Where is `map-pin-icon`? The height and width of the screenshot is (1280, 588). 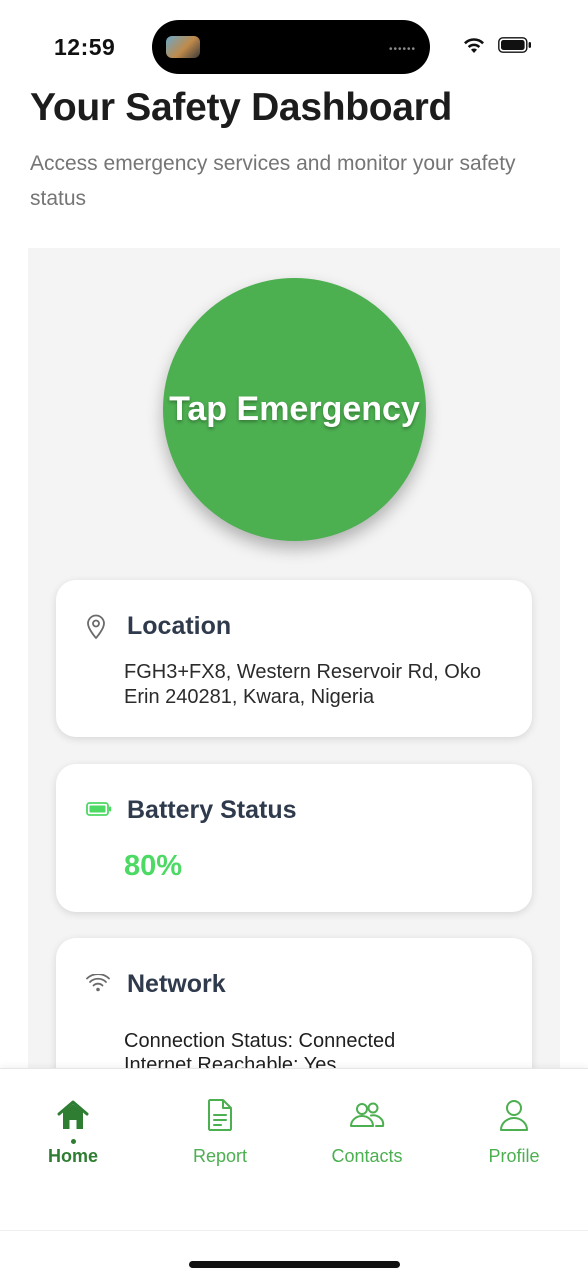
map-pin-icon is located at coordinates (96, 629).